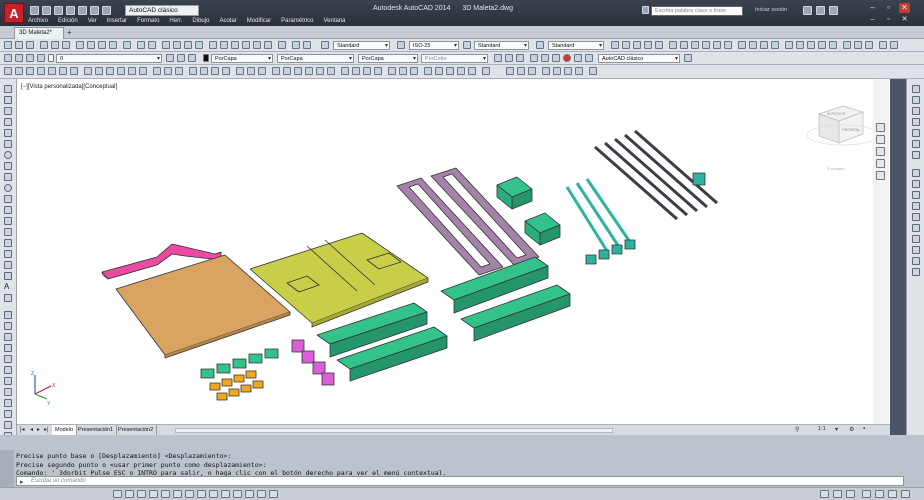  I want to click on render-icon, so click(567, 58).